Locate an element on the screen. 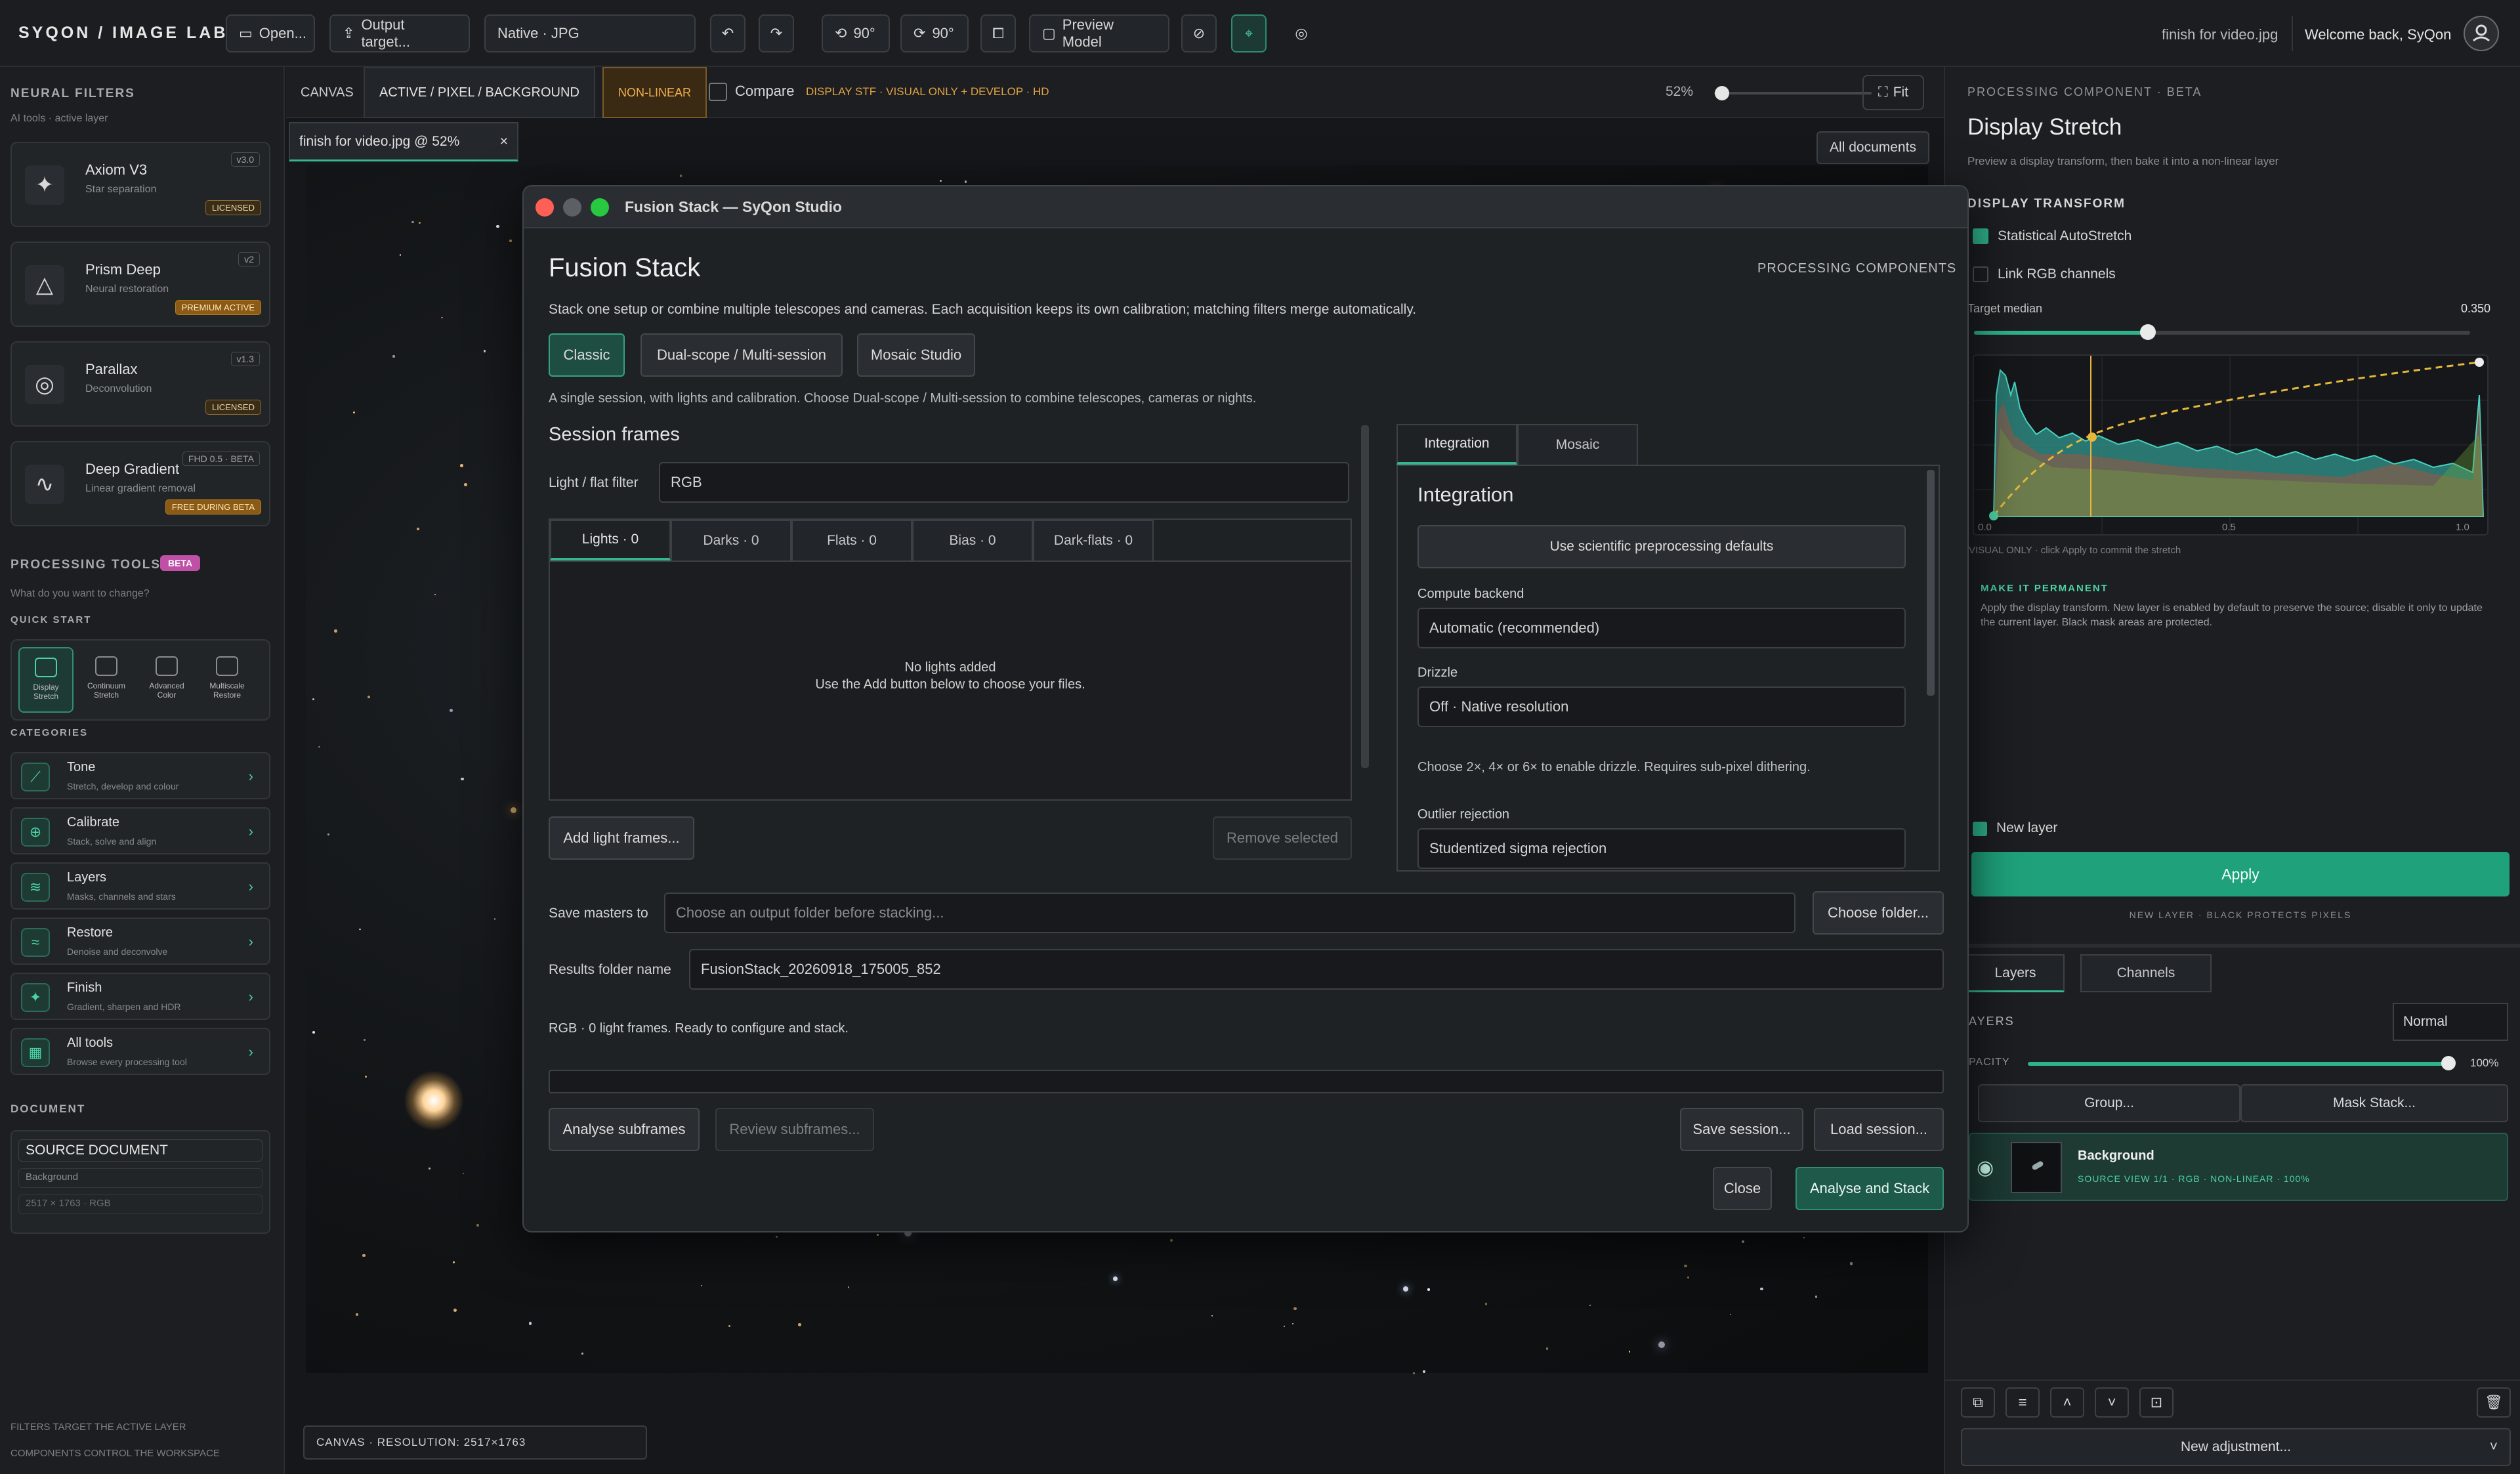 This screenshot has width=2520, height=1474. analyse-subframes-button: Analyse subframes is located at coordinates (624, 1129).